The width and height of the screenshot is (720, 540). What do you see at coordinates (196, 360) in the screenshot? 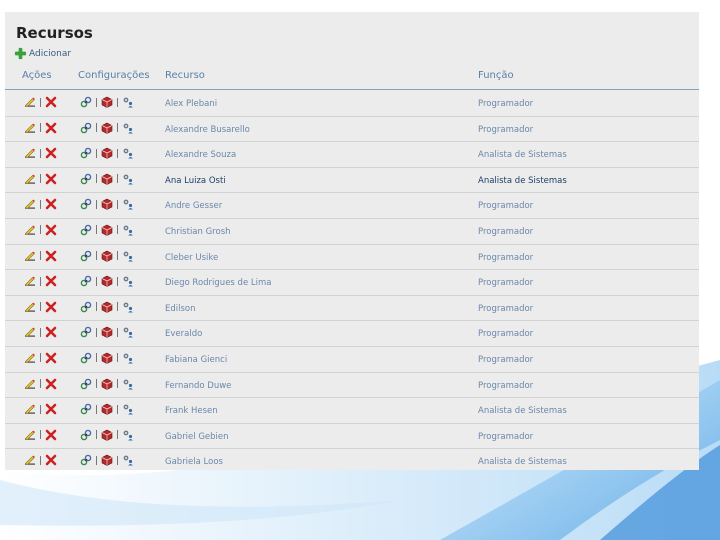
I see `resource-name: Fabiana Gienci` at bounding box center [196, 360].